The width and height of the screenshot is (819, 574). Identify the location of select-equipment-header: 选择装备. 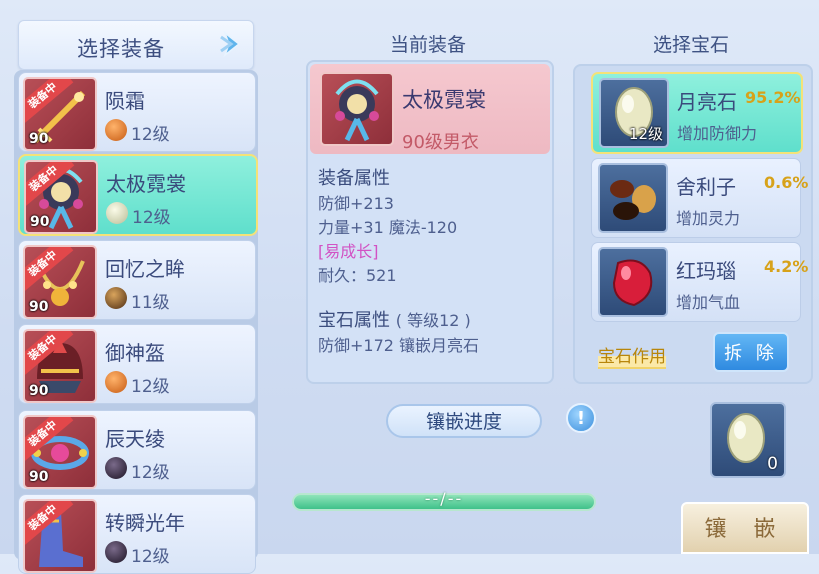
(136, 45).